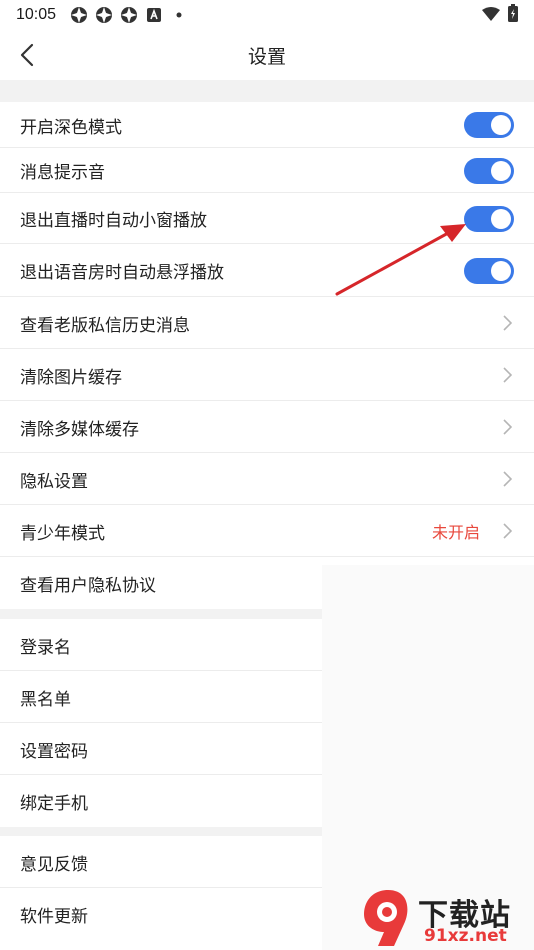 The width and height of the screenshot is (534, 950). Describe the element at coordinates (455, 532) in the screenshot. I see `teen-mode-status: 未开启` at that location.